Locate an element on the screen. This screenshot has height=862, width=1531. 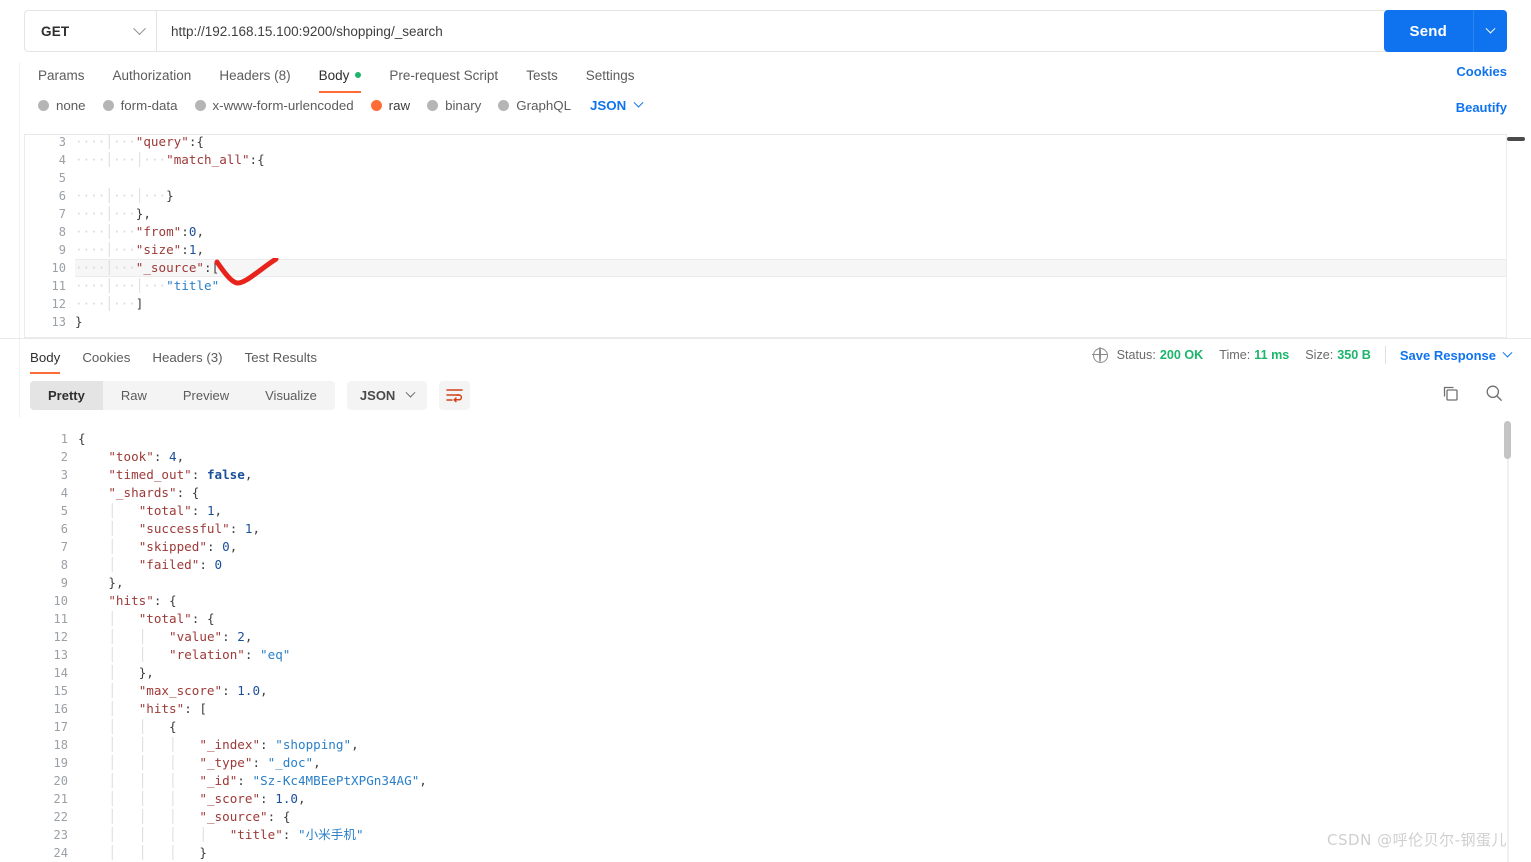
body-type-none: none is located at coordinates (62, 105).